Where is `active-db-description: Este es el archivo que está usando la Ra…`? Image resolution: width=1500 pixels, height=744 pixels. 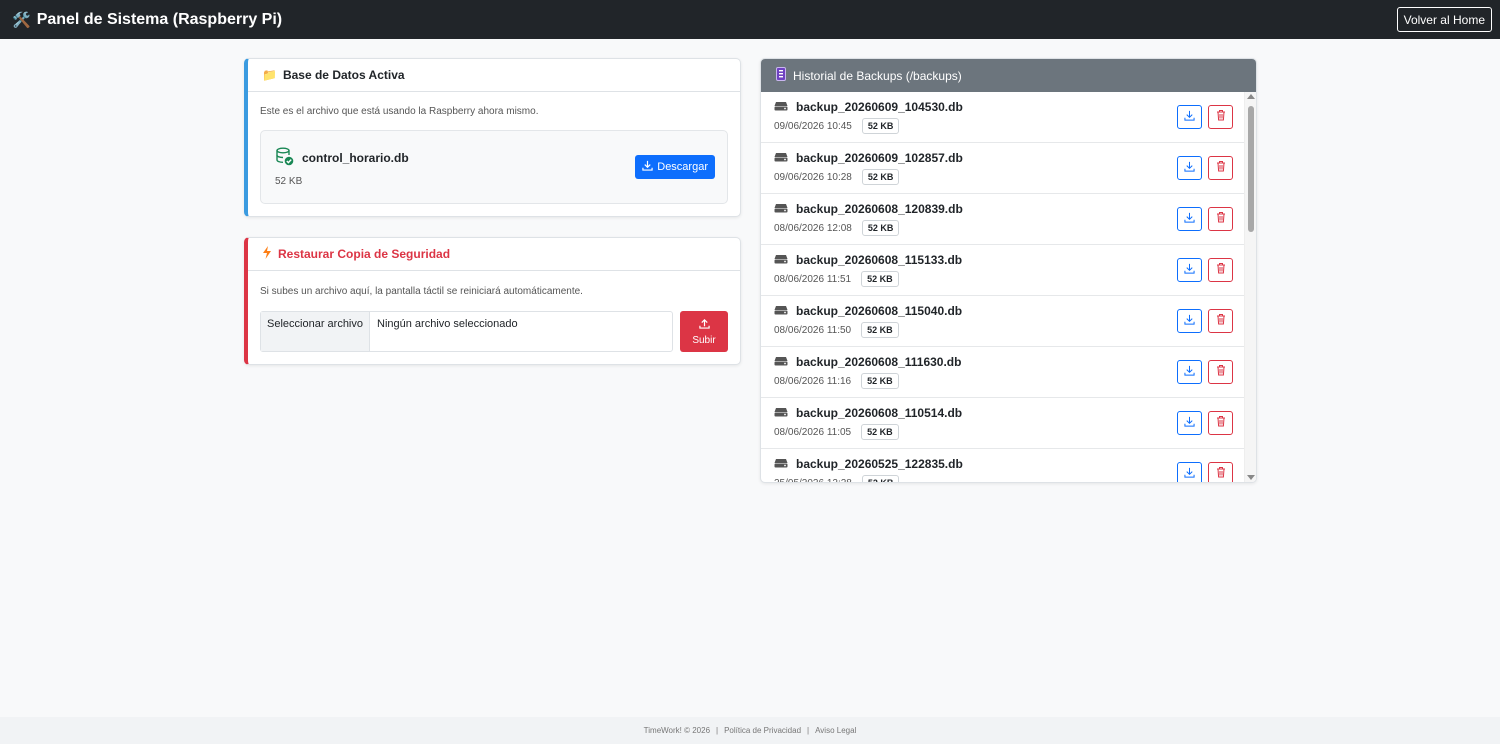 active-db-description: Este es el archivo que está usando la Ra… is located at coordinates (399, 111).